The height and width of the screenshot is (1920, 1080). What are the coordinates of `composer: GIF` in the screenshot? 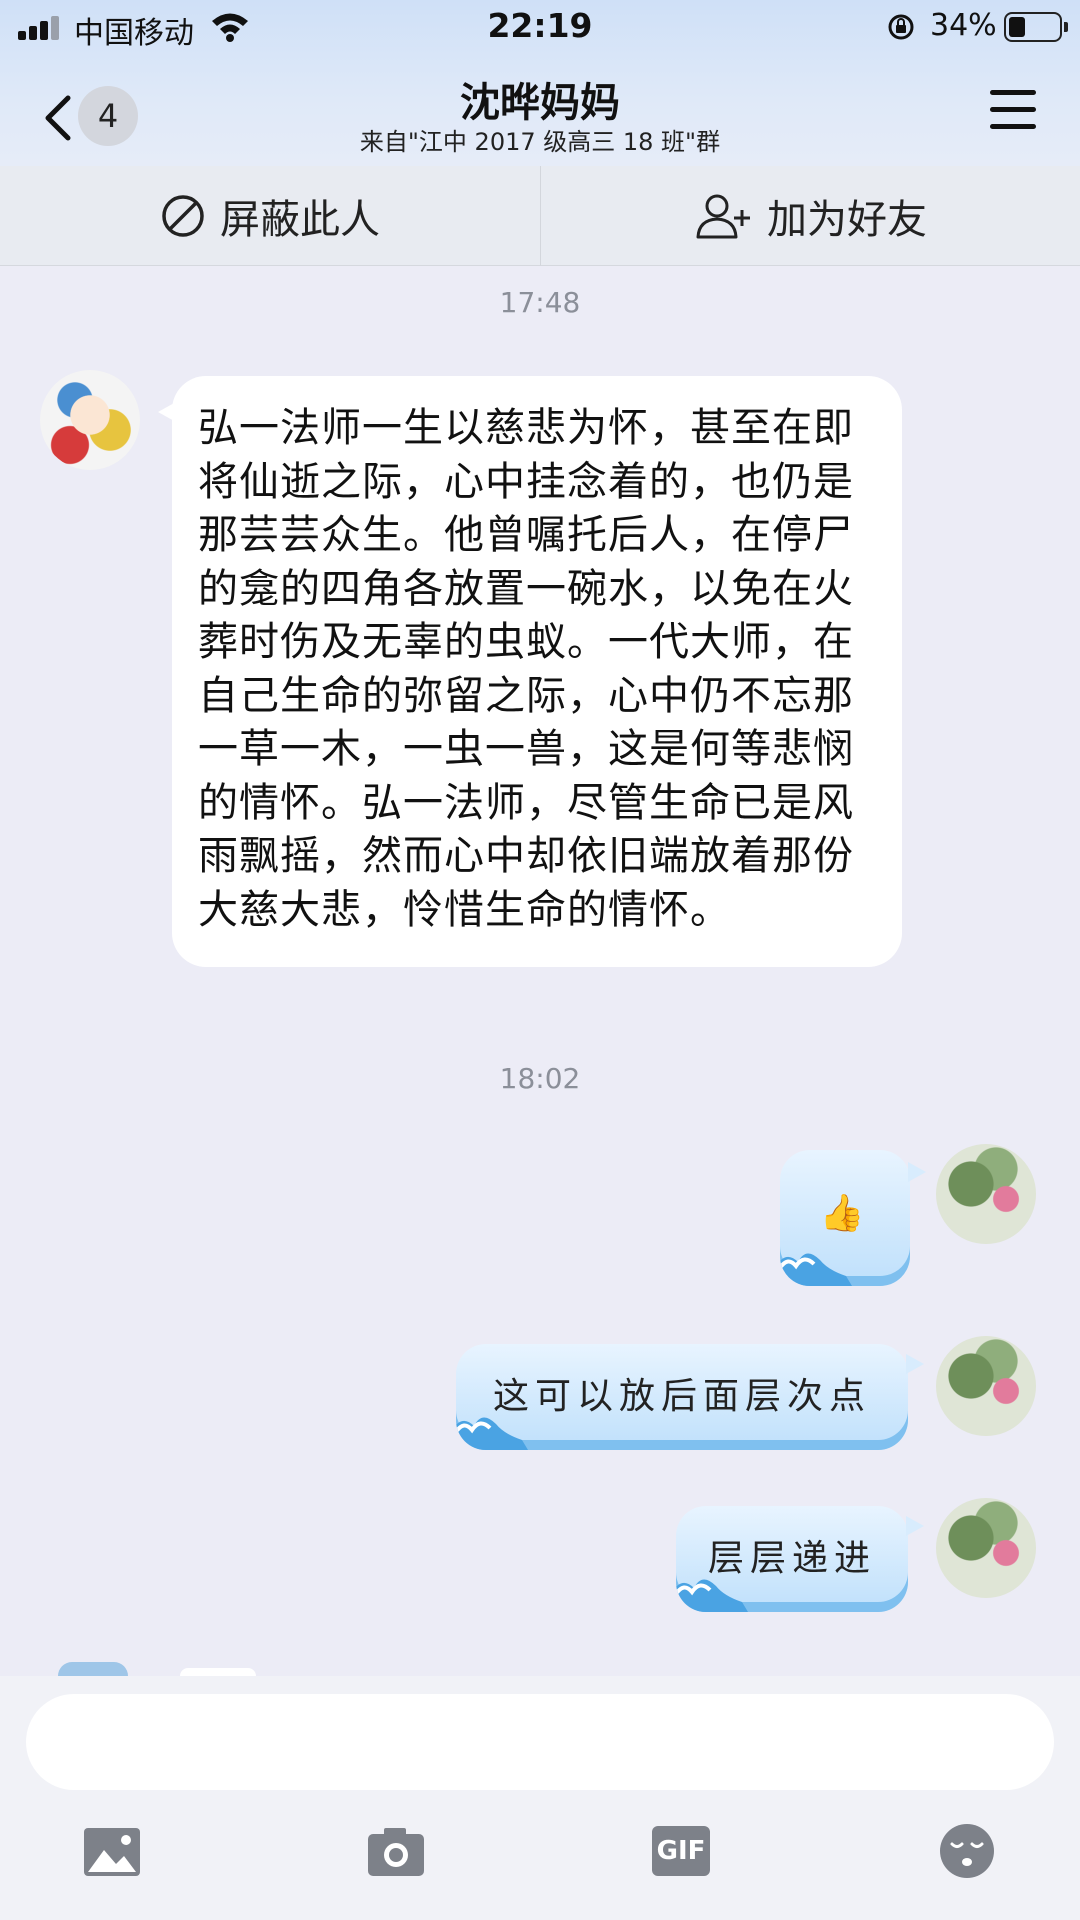 It's located at (540, 1798).